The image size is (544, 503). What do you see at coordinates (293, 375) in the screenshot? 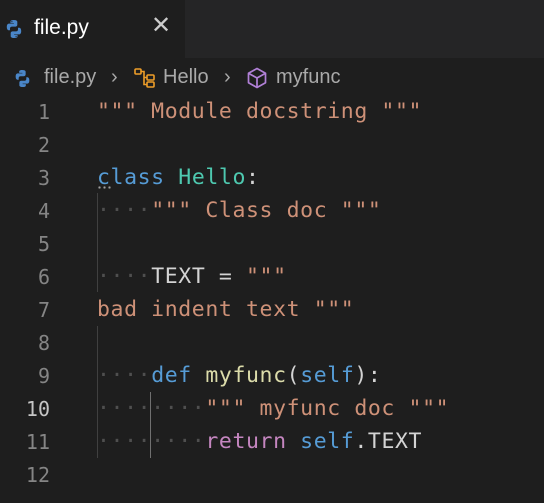
I see `punctuation: (` at bounding box center [293, 375].